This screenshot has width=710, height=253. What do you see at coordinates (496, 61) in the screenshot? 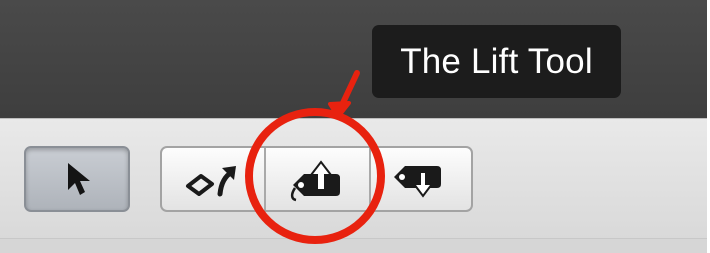
I see `tooltip: The Lift Tool` at bounding box center [496, 61].